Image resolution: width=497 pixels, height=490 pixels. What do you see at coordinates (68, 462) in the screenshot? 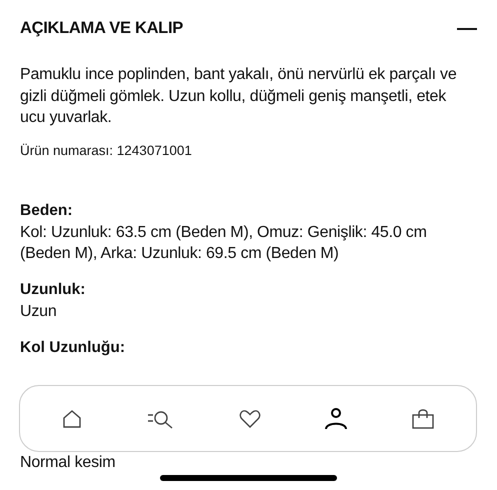
I see `attribute-value: Normal kesim` at bounding box center [68, 462].